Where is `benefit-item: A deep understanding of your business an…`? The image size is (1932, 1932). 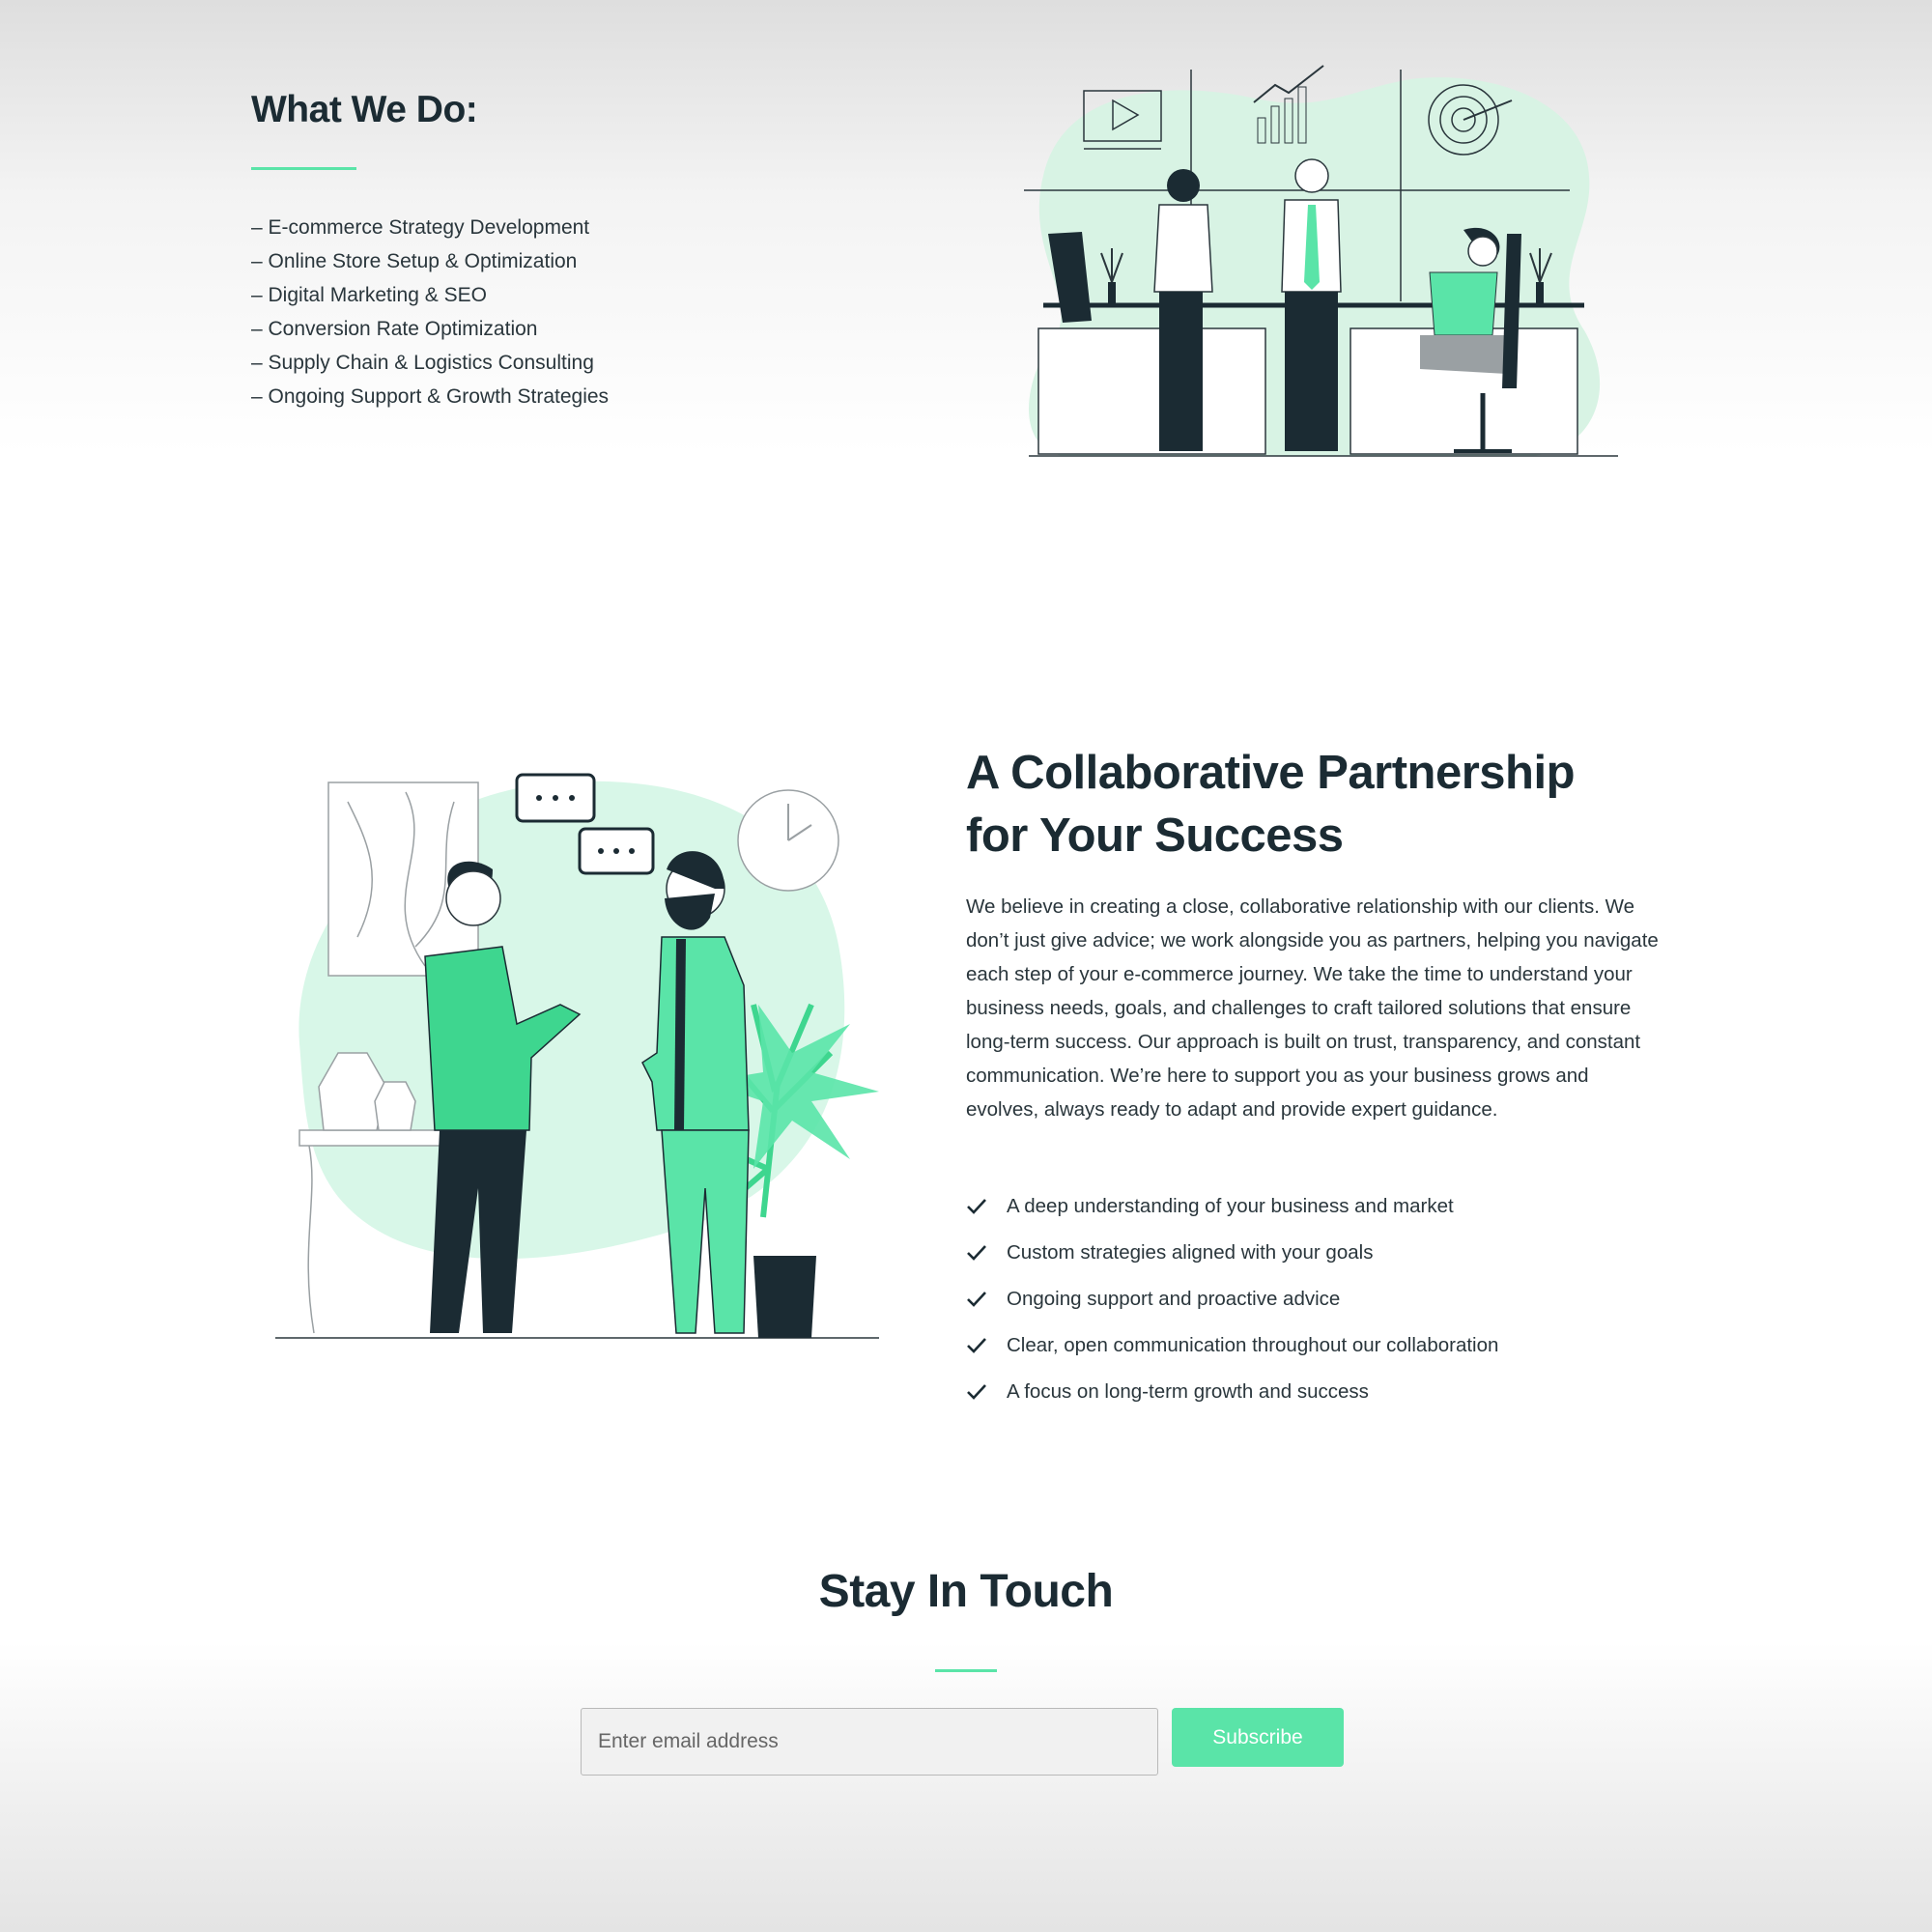 benefit-item: A deep understanding of your business an… is located at coordinates (1232, 1206).